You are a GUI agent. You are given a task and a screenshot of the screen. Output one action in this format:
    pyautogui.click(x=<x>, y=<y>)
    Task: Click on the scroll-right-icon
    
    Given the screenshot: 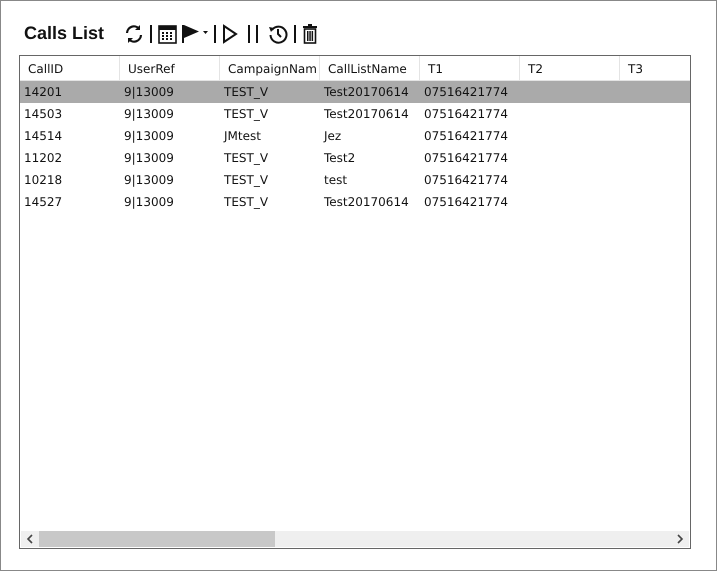 What is the action you would take?
    pyautogui.click(x=680, y=539)
    